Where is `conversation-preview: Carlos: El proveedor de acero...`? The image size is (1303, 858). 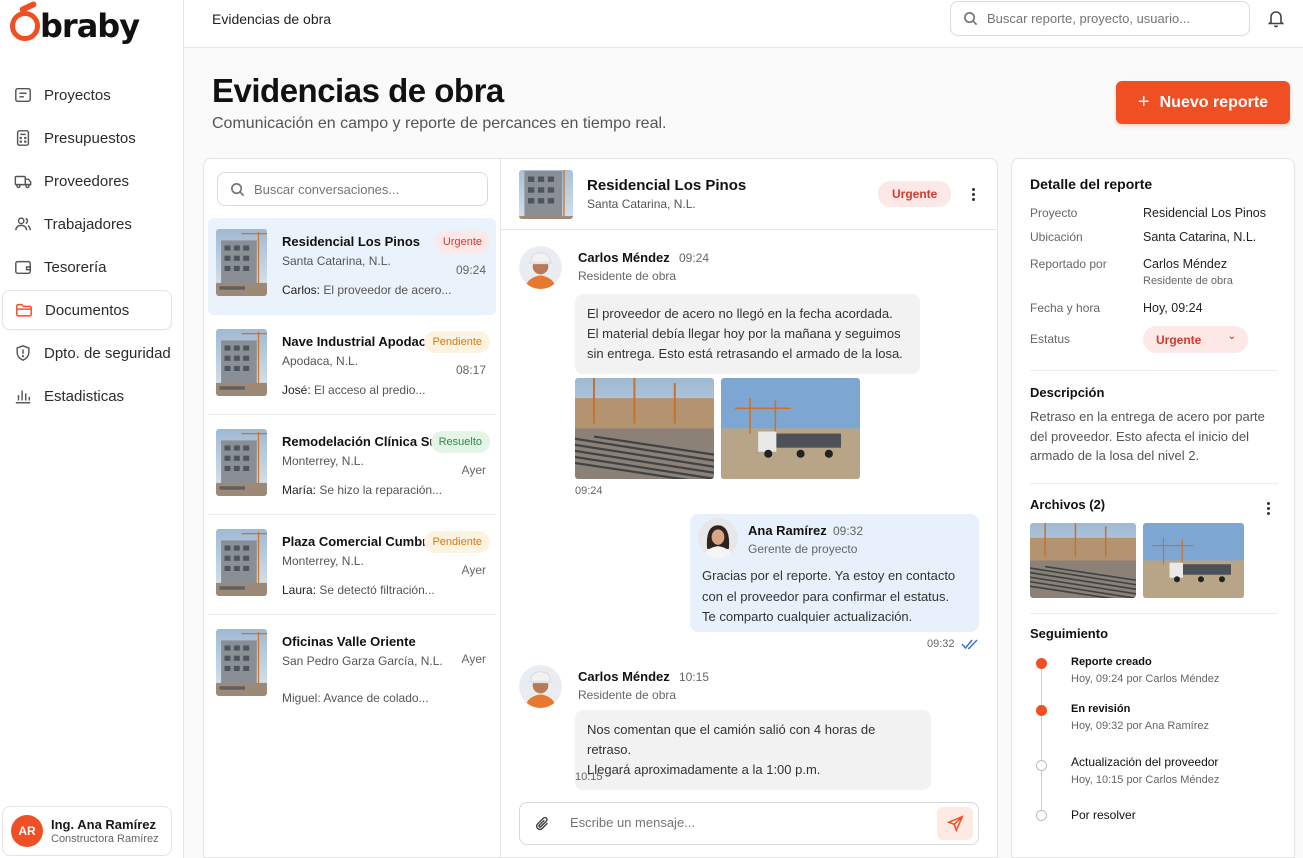
conversation-preview: Carlos: El proveedor de acero... is located at coordinates (366, 290).